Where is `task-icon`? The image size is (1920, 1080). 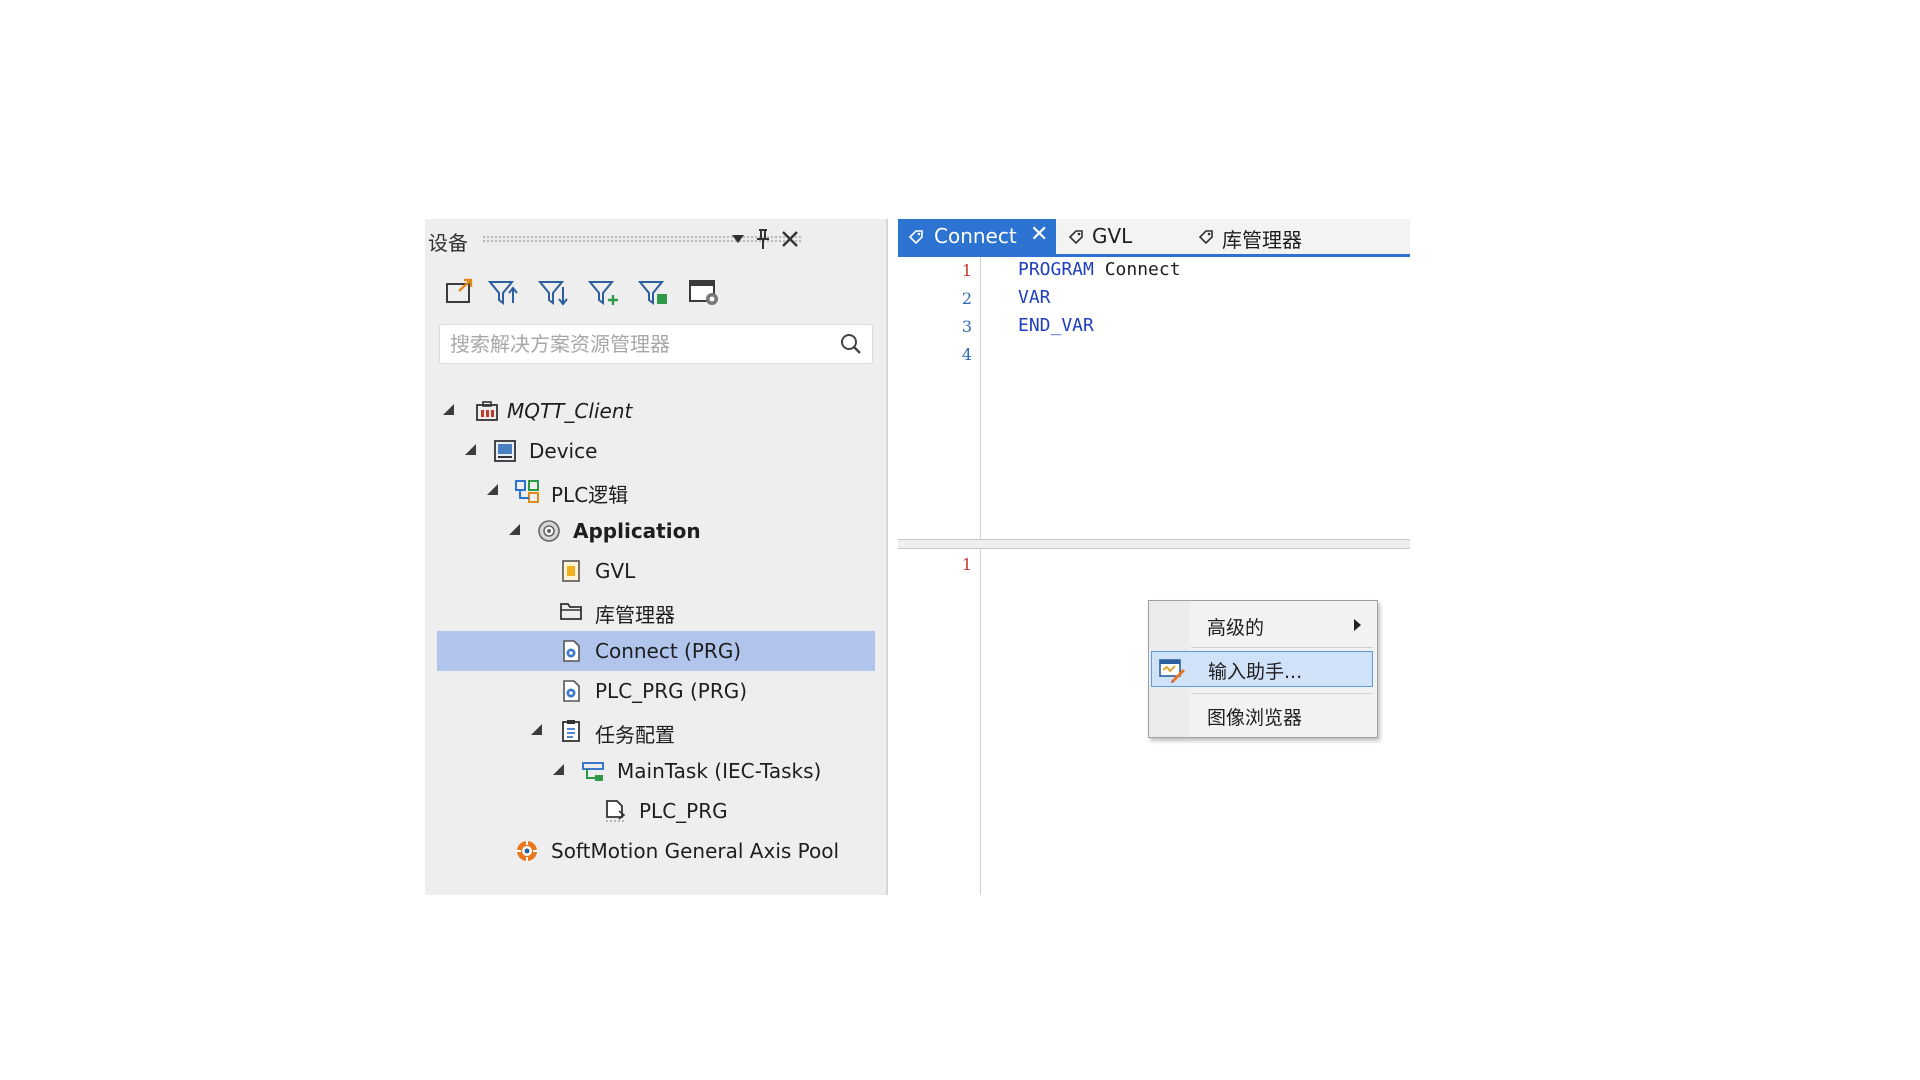
task-icon is located at coordinates (593, 771).